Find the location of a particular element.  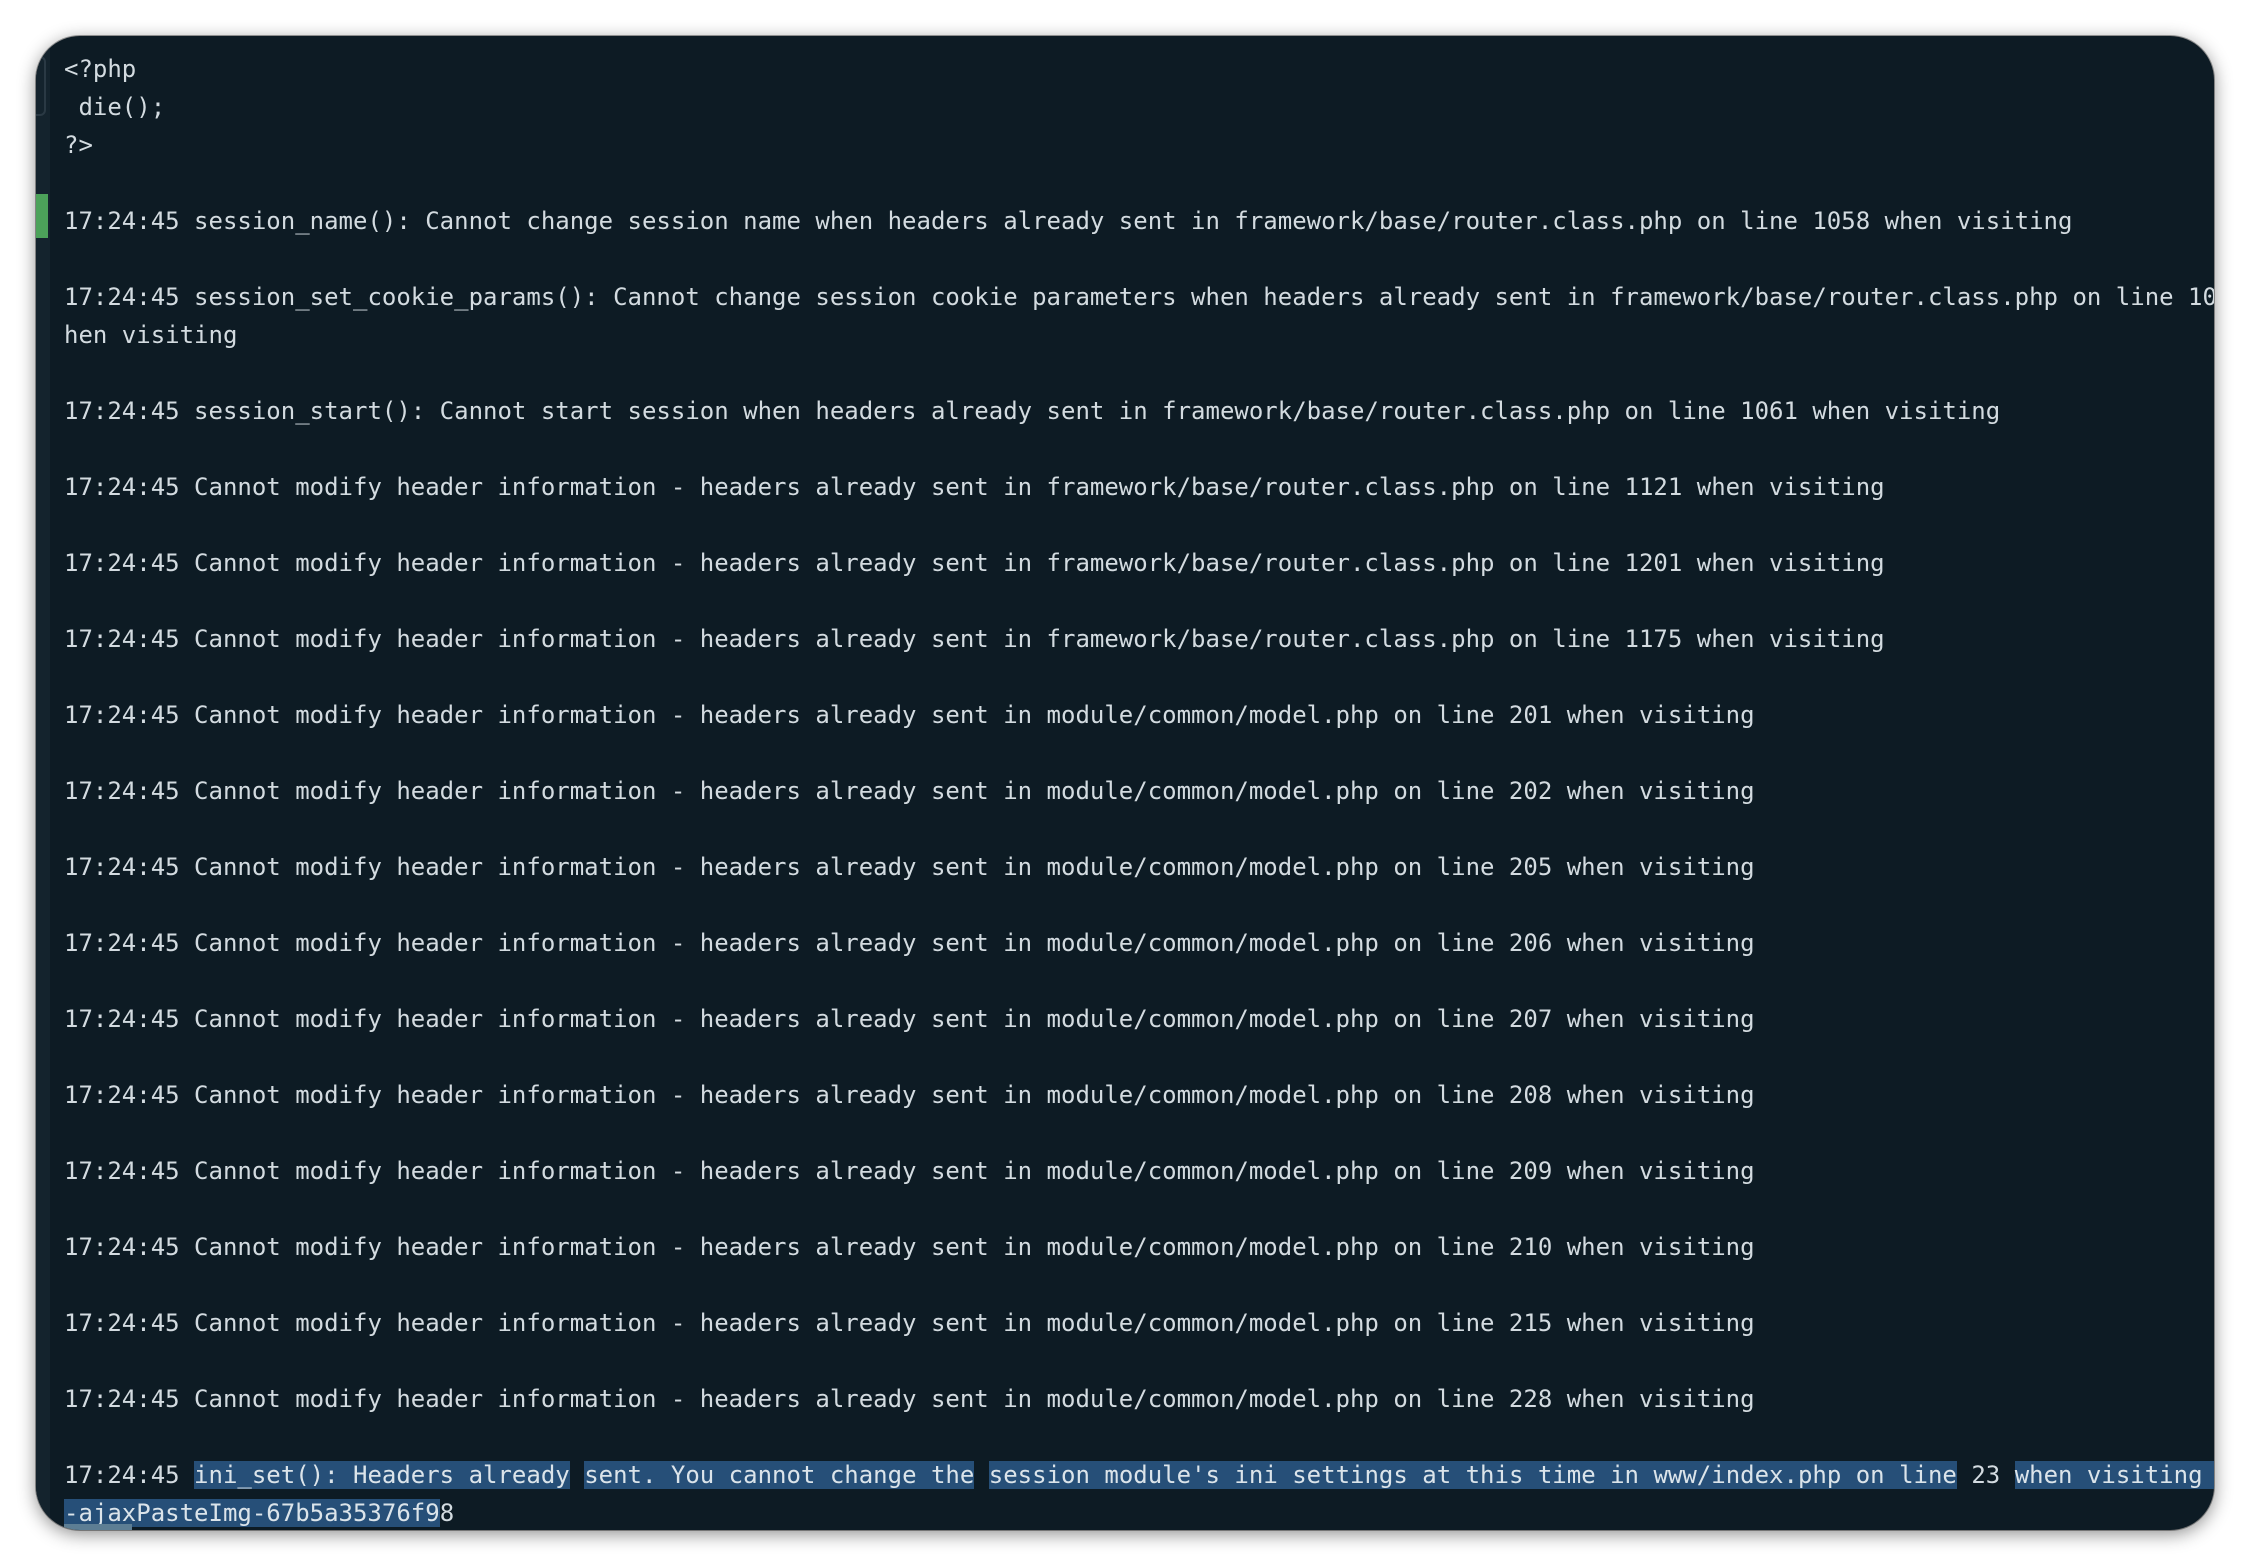

selected-text: when visiting file is located at coordinates (2114, 1475).